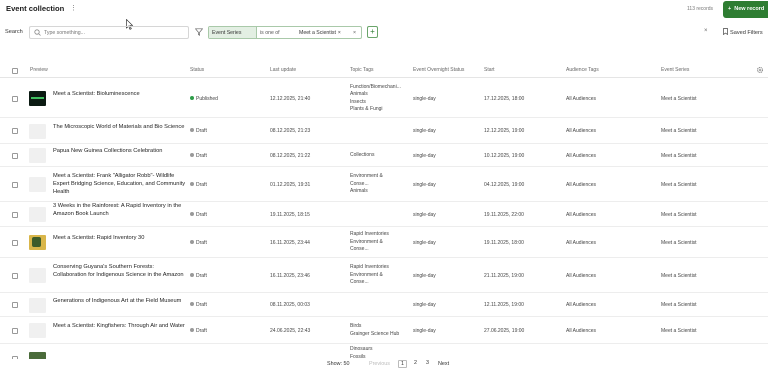 The image size is (768, 368). What do you see at coordinates (402, 364) in the screenshot?
I see `page-button: 1` at bounding box center [402, 364].